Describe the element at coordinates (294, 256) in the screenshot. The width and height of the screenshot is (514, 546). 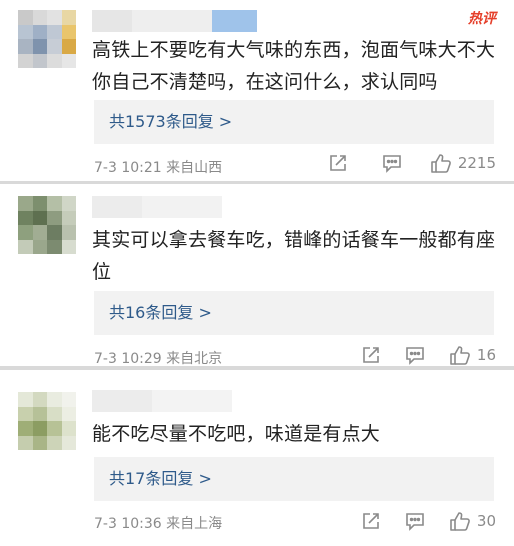
I see `comment-text: 其实可以拿去餐车吃，错峰的话餐车一般都有座位` at that location.